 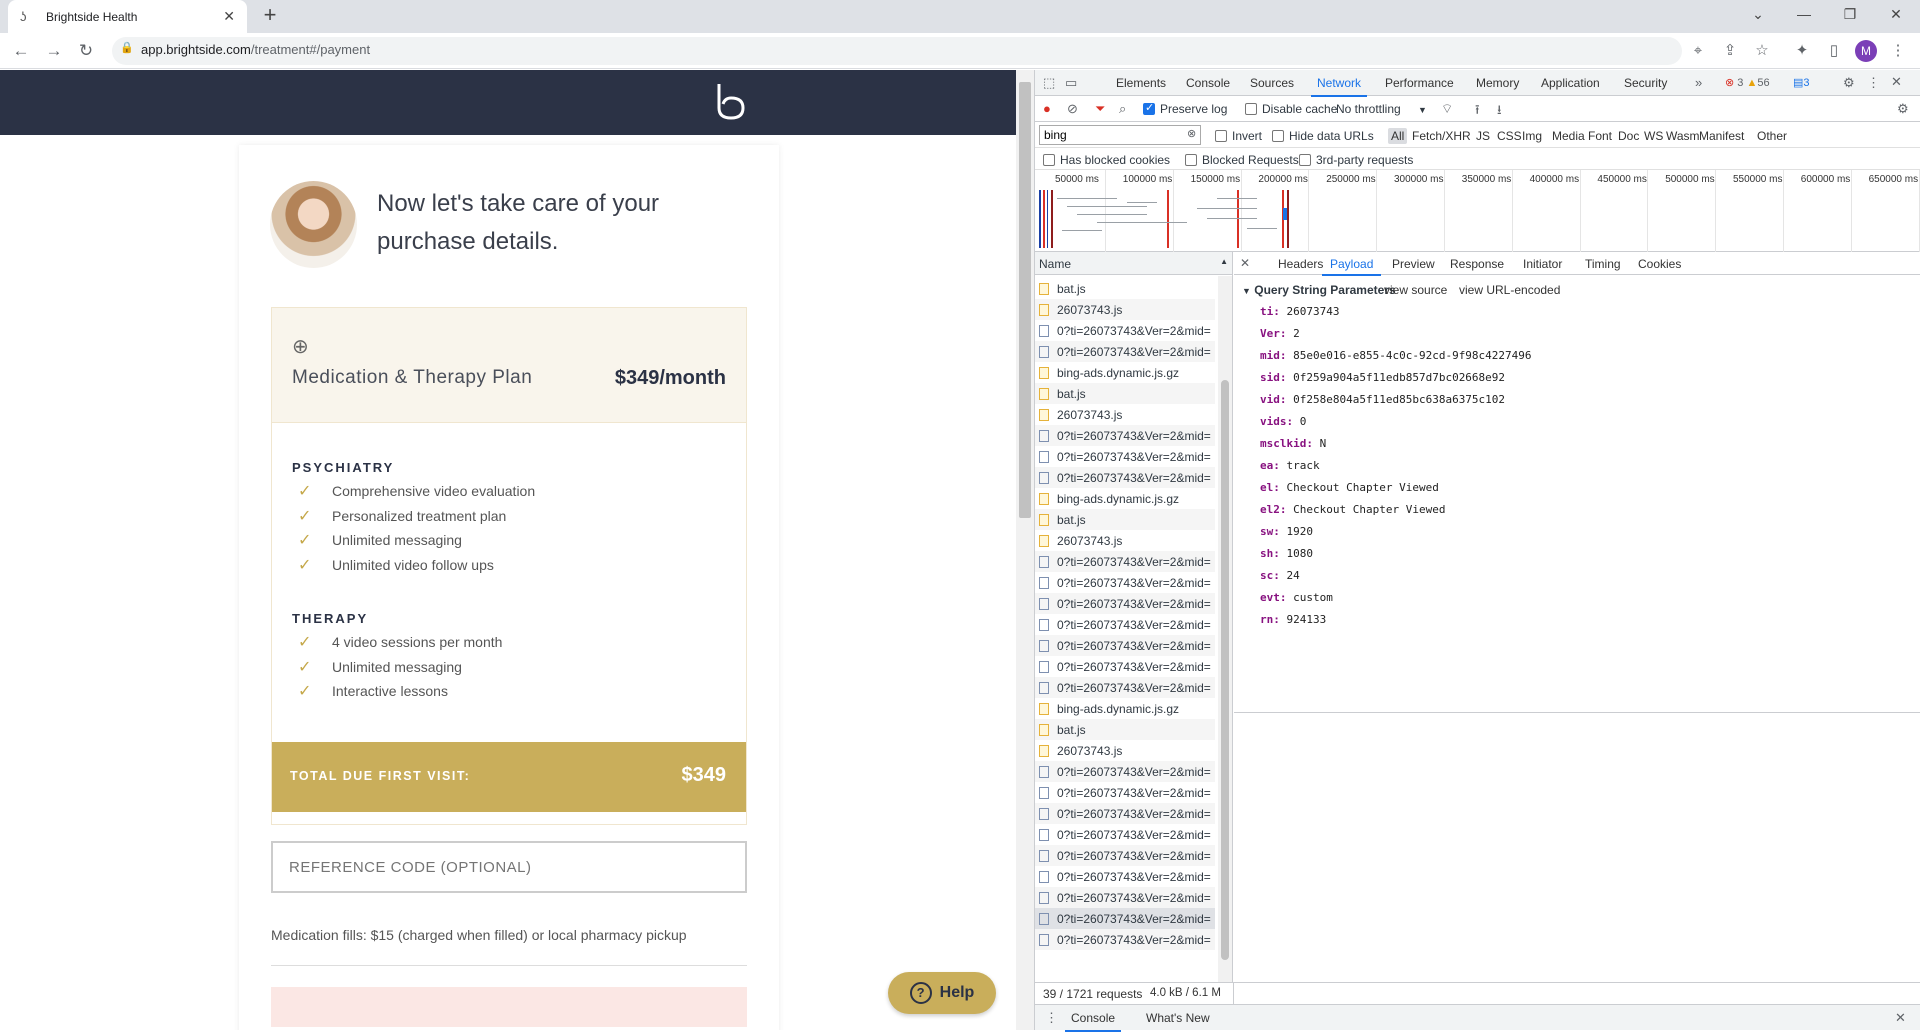 I want to click on close-tab-icon: ✕, so click(x=229, y=16).